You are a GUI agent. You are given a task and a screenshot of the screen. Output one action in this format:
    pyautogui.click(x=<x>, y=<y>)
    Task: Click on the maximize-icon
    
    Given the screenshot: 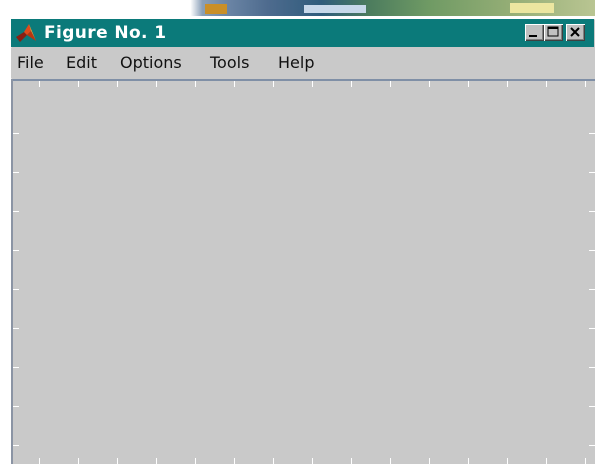 What is the action you would take?
    pyautogui.click(x=553, y=31)
    